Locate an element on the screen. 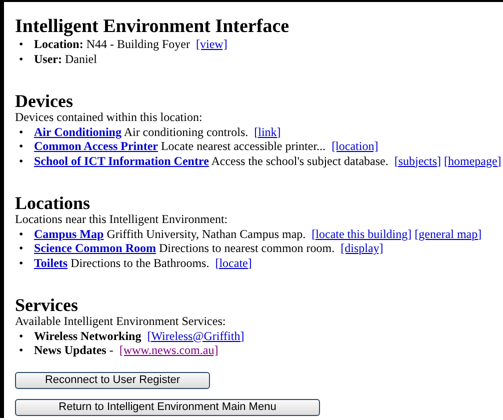 Image resolution: width=503 pixels, height=420 pixels. link: [view] is located at coordinates (212, 44).